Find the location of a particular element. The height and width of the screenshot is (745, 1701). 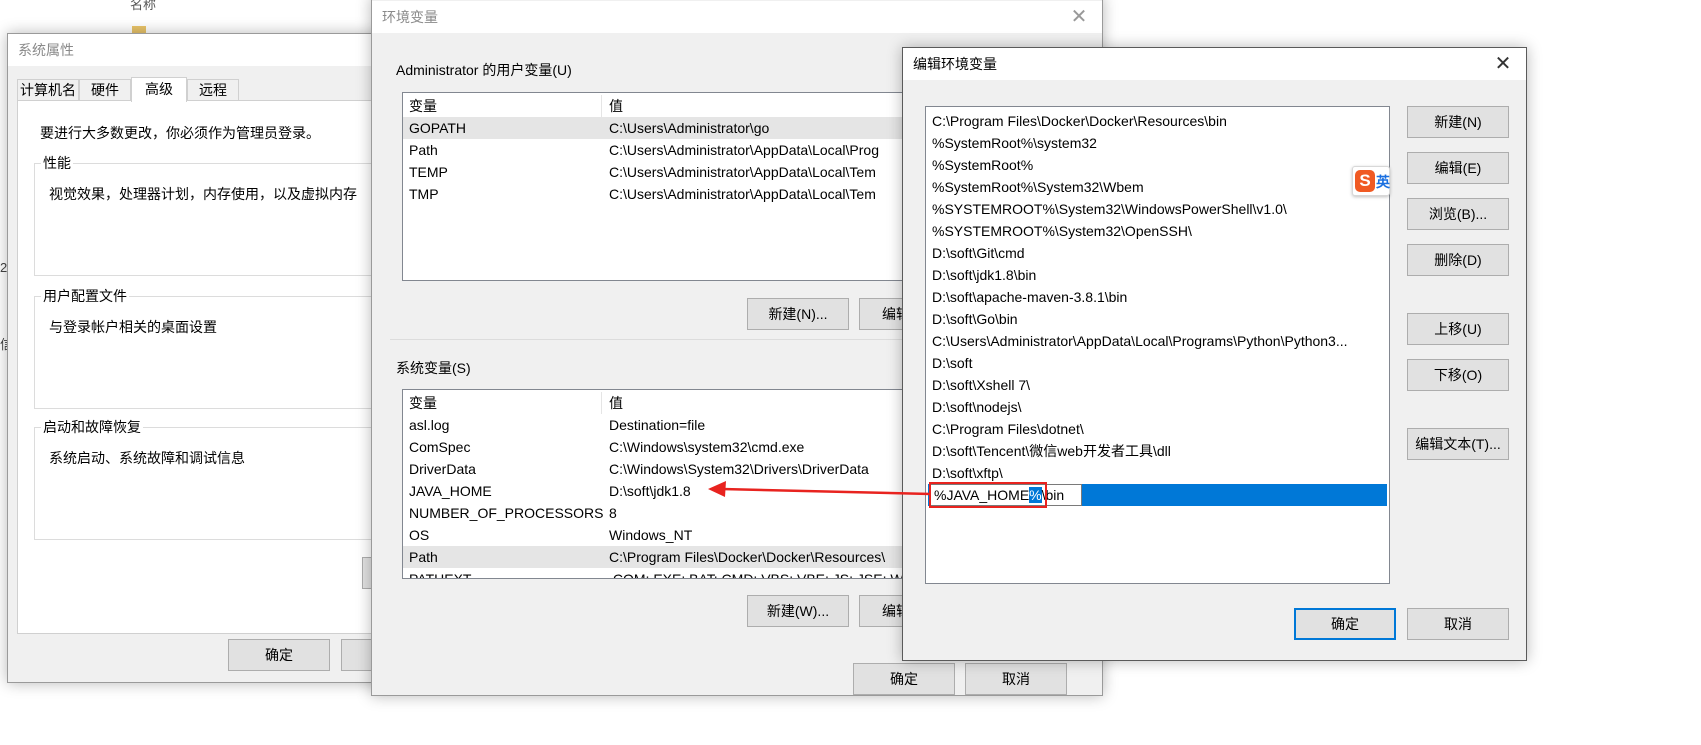

performance-desc: 视觉效果，处理器计划，内存使用，以及虚拟内存 is located at coordinates (203, 194).